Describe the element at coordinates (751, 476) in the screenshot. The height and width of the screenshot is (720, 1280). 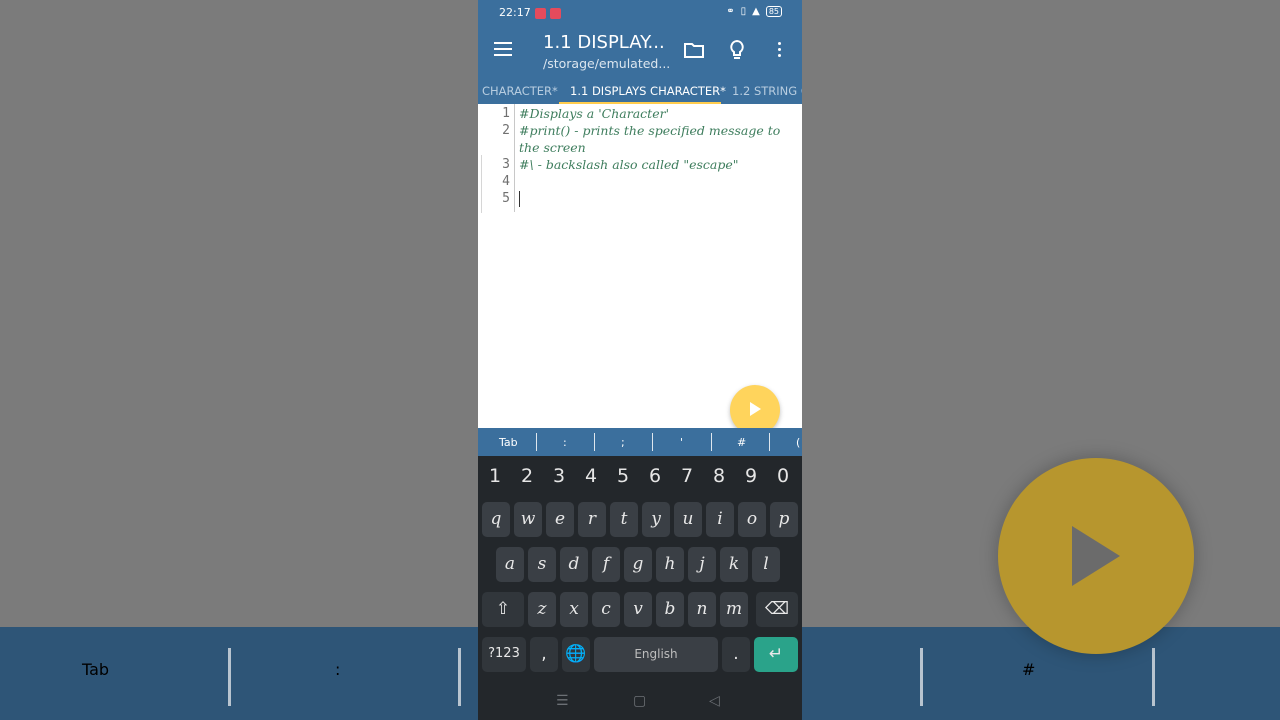
I see `number-key: 9` at that location.